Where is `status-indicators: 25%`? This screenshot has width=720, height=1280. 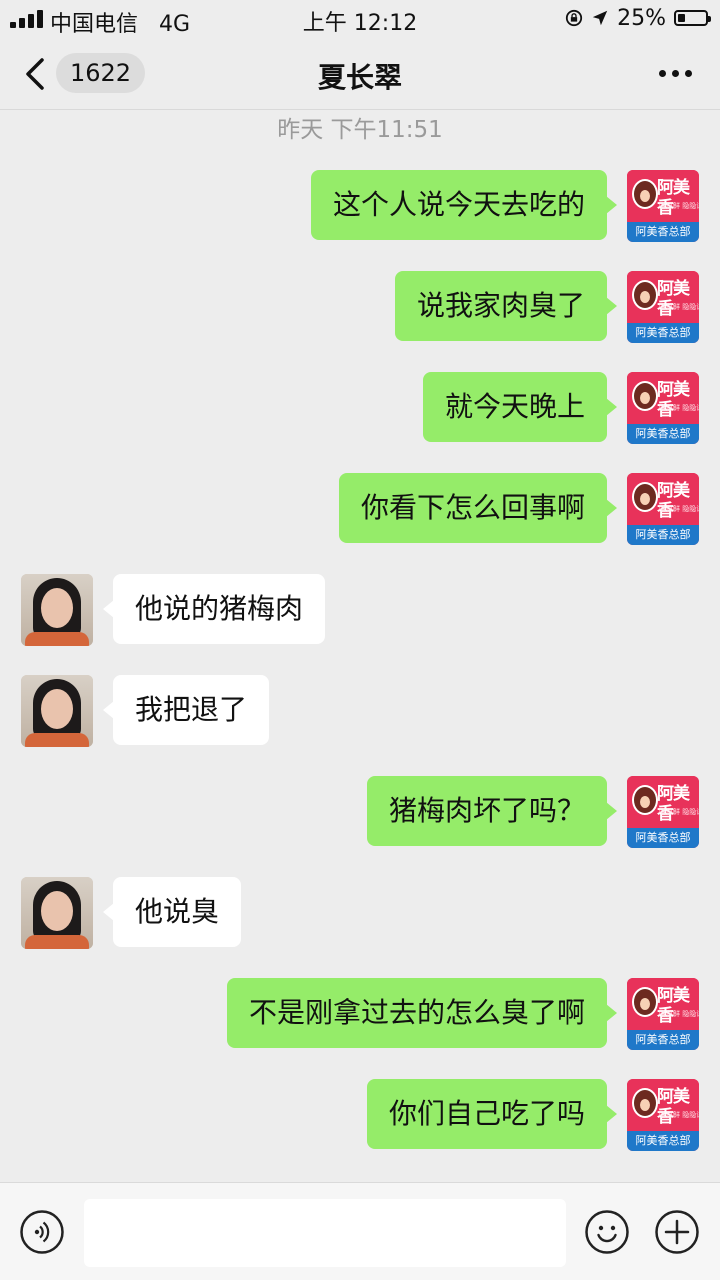 status-indicators: 25% is located at coordinates (638, 18).